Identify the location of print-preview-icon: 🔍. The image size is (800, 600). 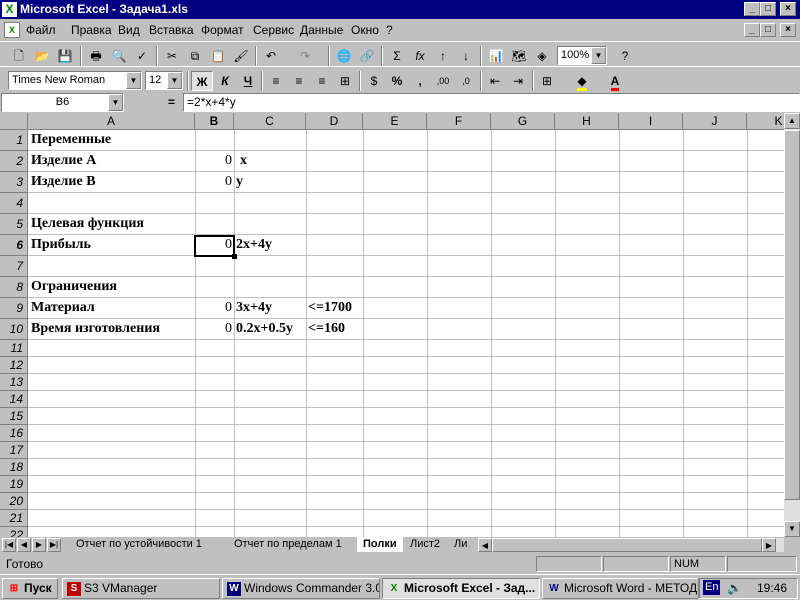
(119, 56).